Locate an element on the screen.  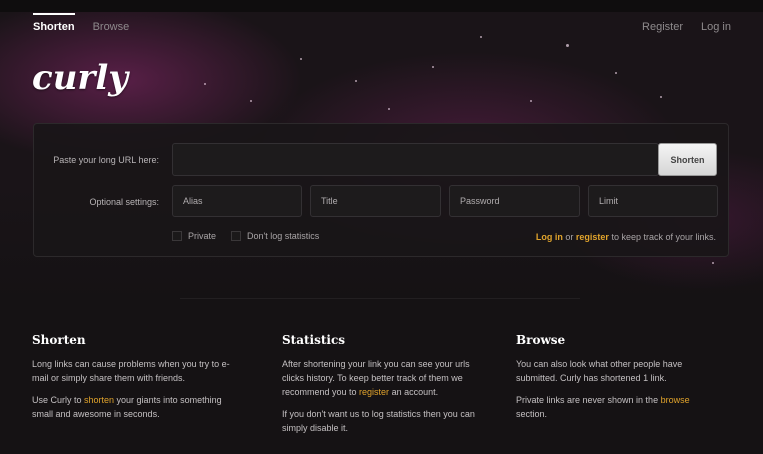
top-bar is located at coordinates (381, 6).